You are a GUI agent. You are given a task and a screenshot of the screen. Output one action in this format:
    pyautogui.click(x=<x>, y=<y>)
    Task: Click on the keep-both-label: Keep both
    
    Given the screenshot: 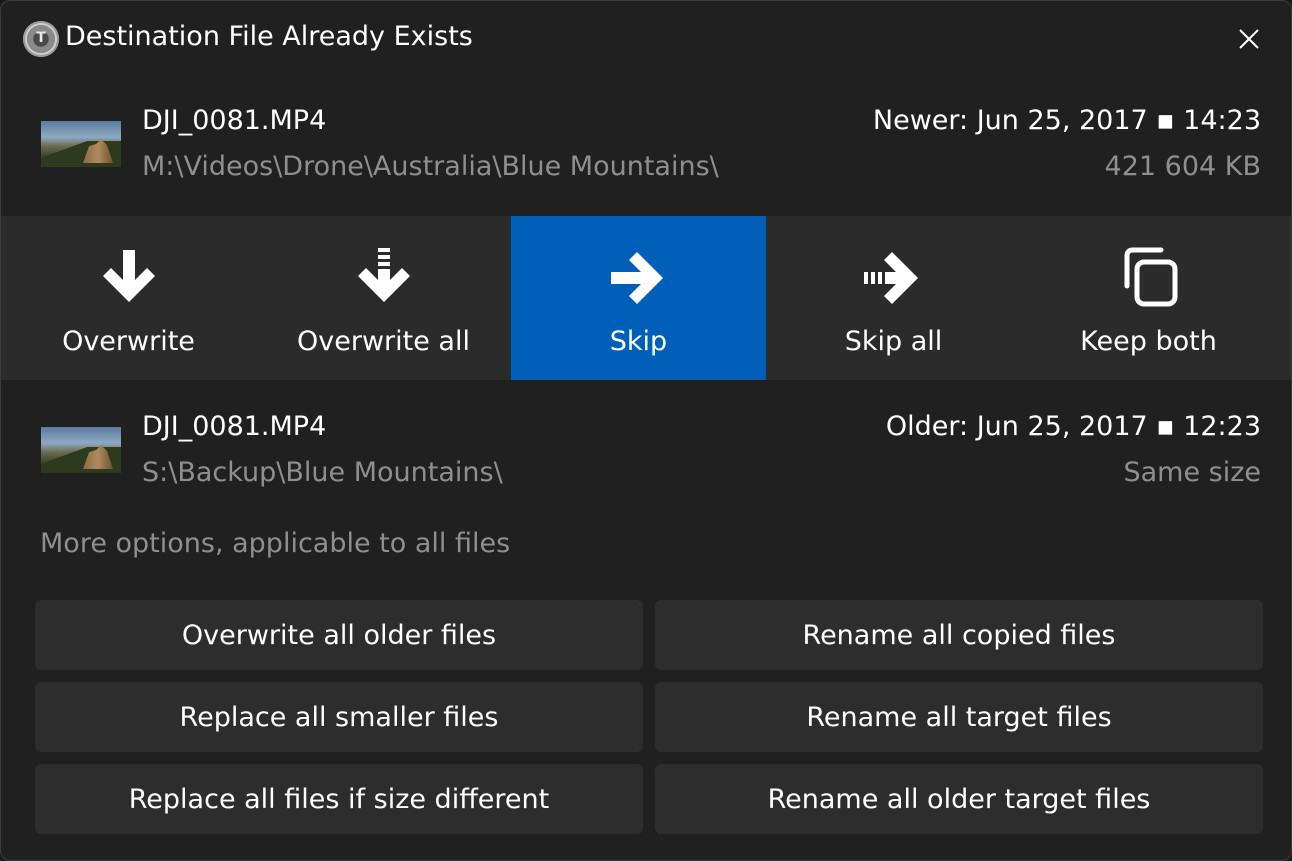 What is the action you would take?
    pyautogui.click(x=1148, y=341)
    